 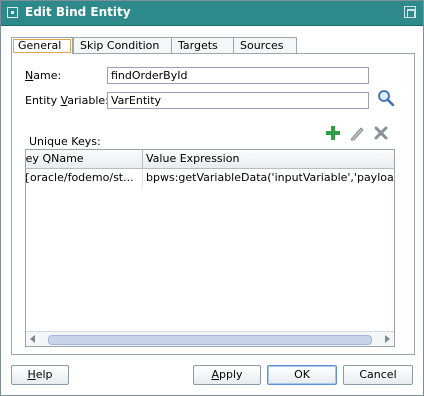 I want to click on dialog-title: Edit Bind Entity, so click(x=78, y=12).